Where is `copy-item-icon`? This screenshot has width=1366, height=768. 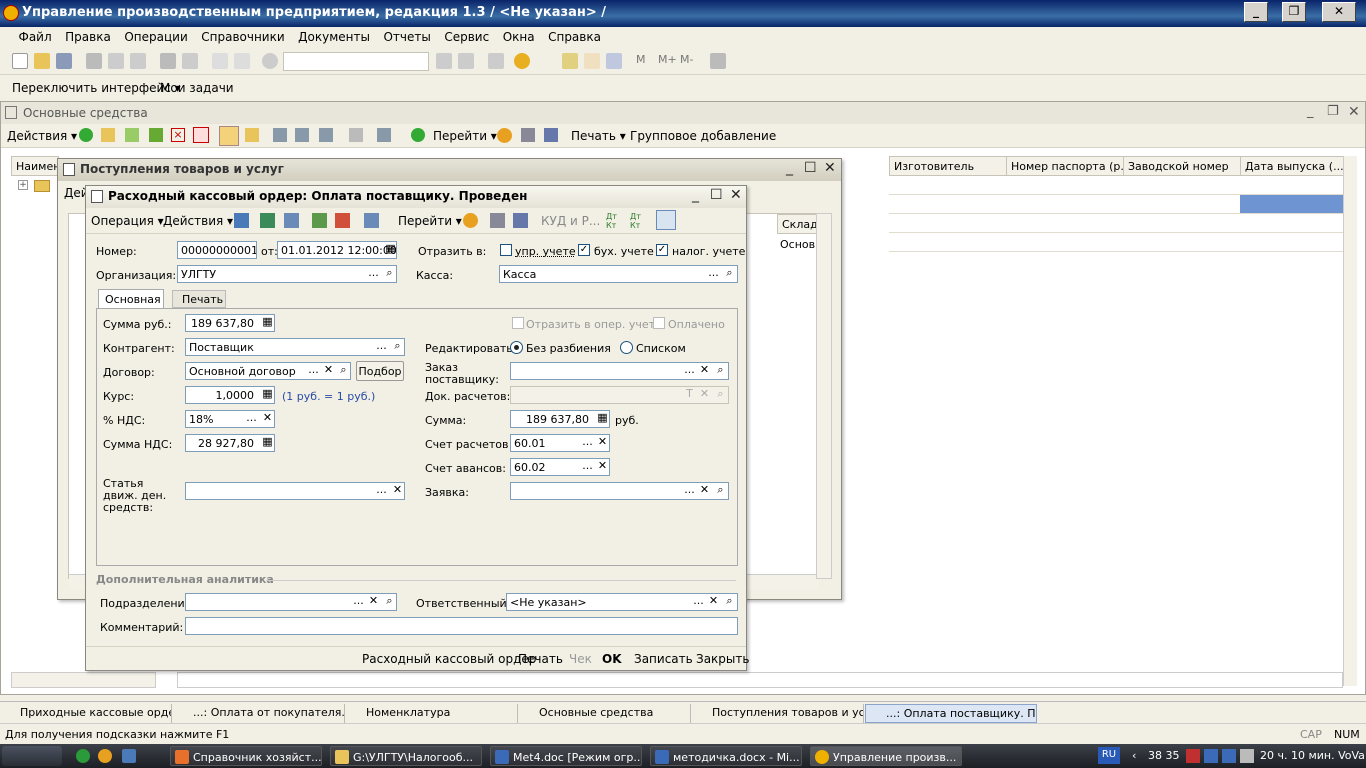 copy-item-icon is located at coordinates (132, 135).